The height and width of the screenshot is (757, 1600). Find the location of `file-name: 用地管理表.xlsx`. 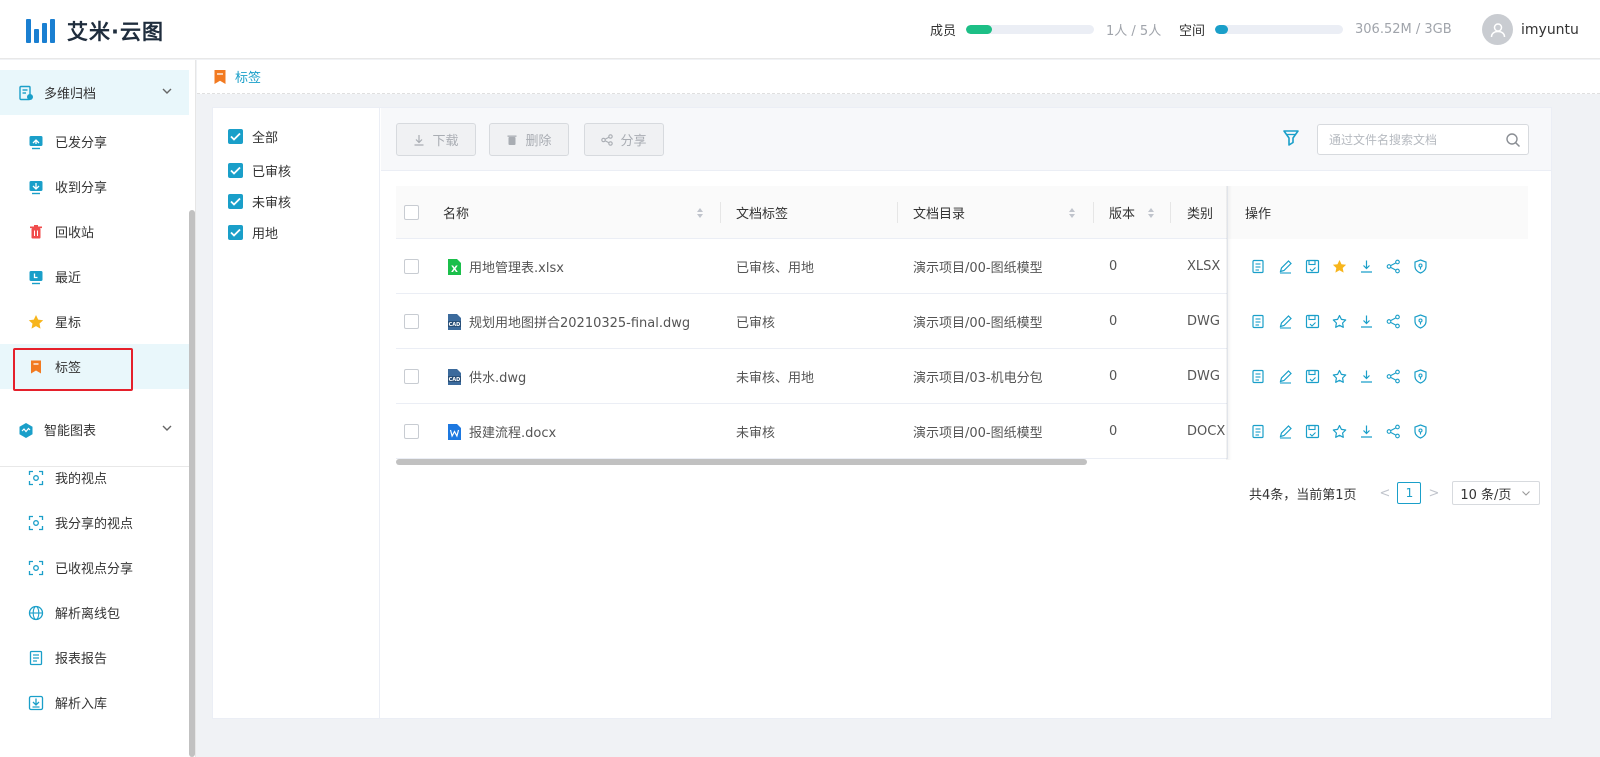

file-name: 用地管理表.xlsx is located at coordinates (516, 266).